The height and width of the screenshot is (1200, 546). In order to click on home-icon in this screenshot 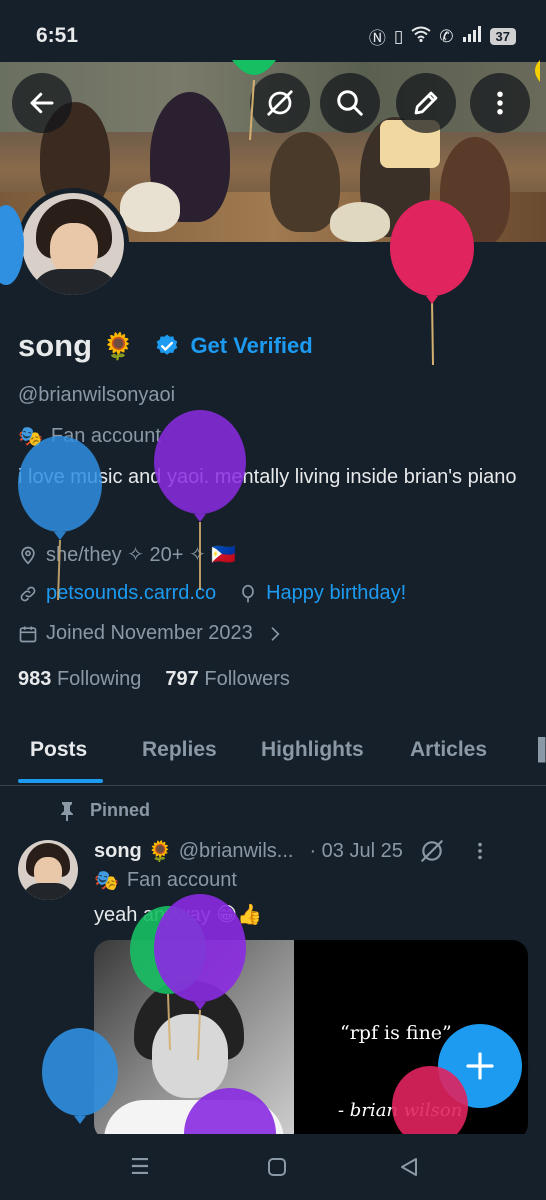, I will do `click(277, 1167)`.